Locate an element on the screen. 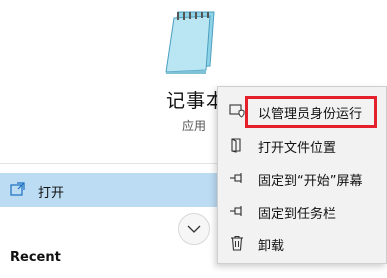  menu-item-label: 卸载 is located at coordinates (271, 246).